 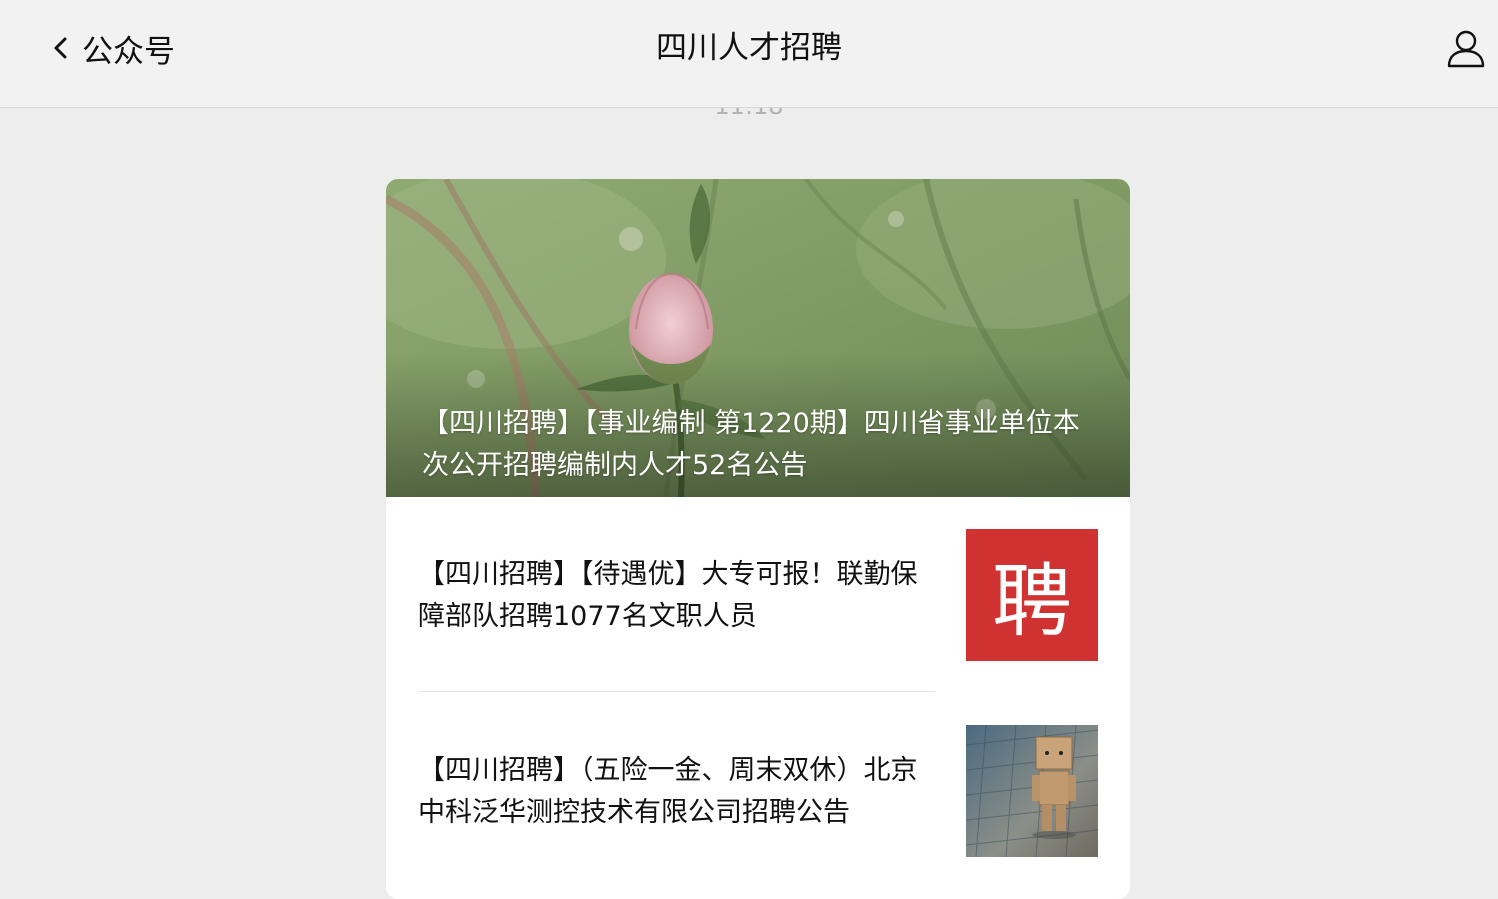 I want to click on thumbnail-image, so click(x=1032, y=791).